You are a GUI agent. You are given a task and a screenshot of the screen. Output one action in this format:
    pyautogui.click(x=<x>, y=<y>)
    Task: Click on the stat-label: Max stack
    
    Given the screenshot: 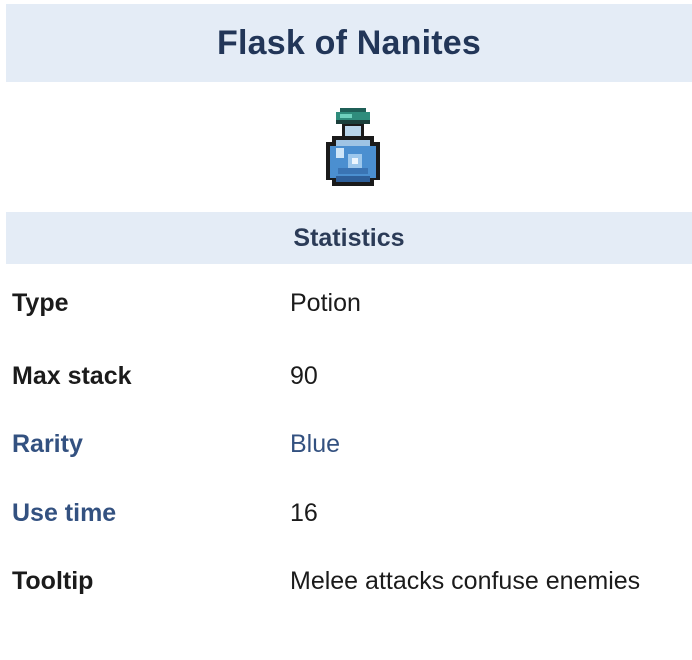 What is the action you would take?
    pyautogui.click(x=72, y=376)
    